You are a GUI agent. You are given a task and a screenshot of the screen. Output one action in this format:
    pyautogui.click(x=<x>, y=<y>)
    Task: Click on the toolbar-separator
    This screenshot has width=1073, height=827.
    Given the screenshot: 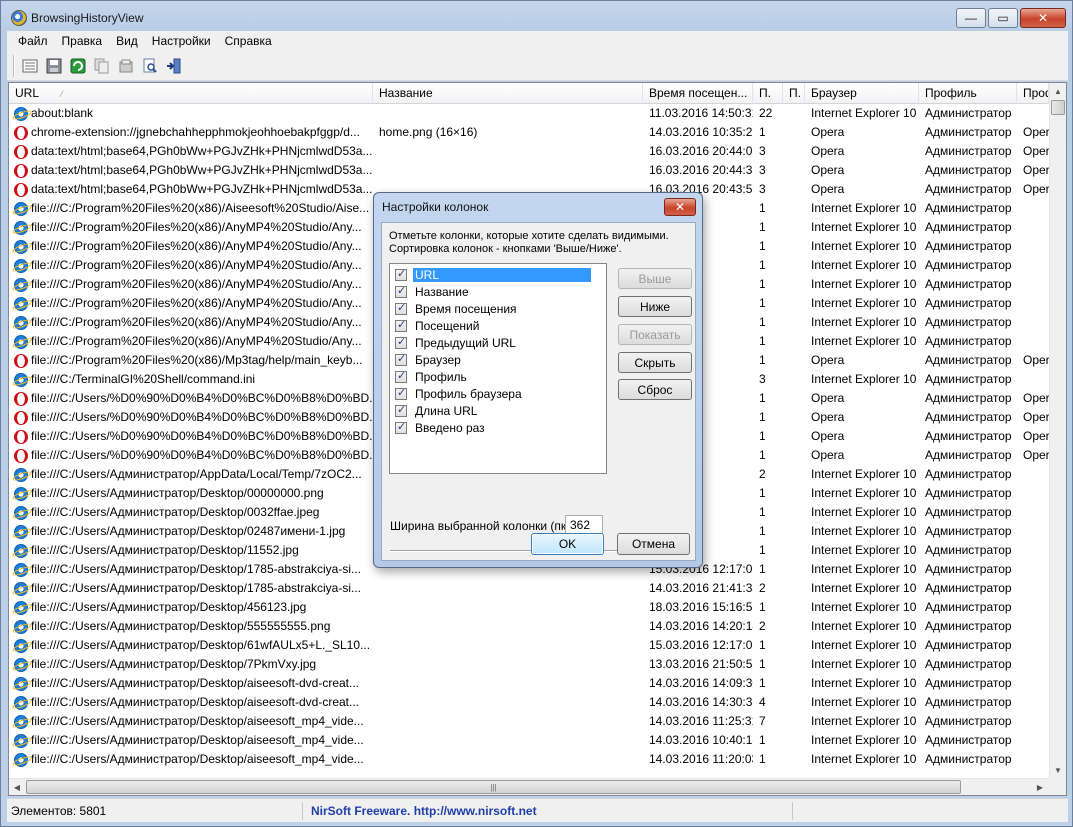 What is the action you would take?
    pyautogui.click(x=14, y=65)
    